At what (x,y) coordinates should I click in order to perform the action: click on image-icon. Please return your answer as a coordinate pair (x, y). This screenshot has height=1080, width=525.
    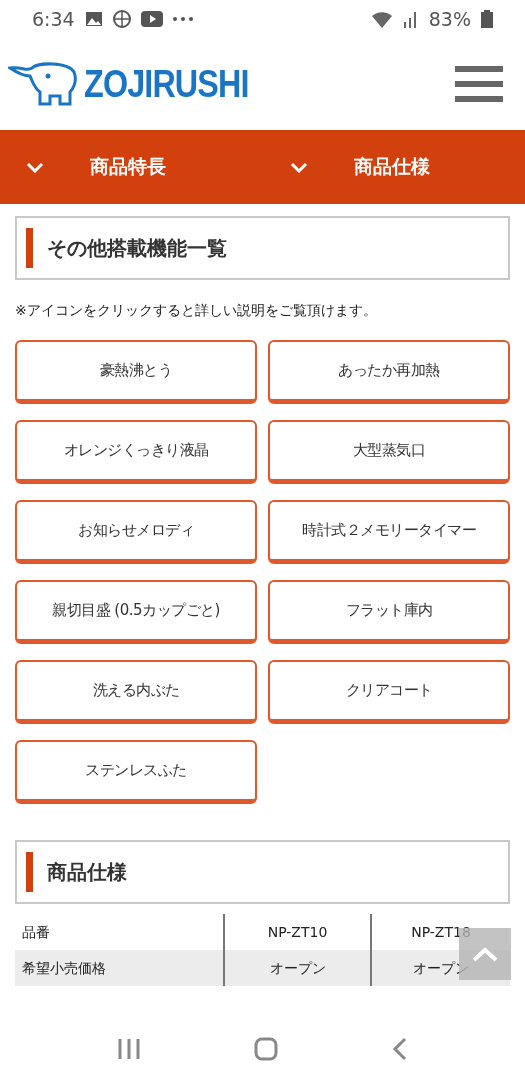
    Looking at the image, I should click on (93, 19).